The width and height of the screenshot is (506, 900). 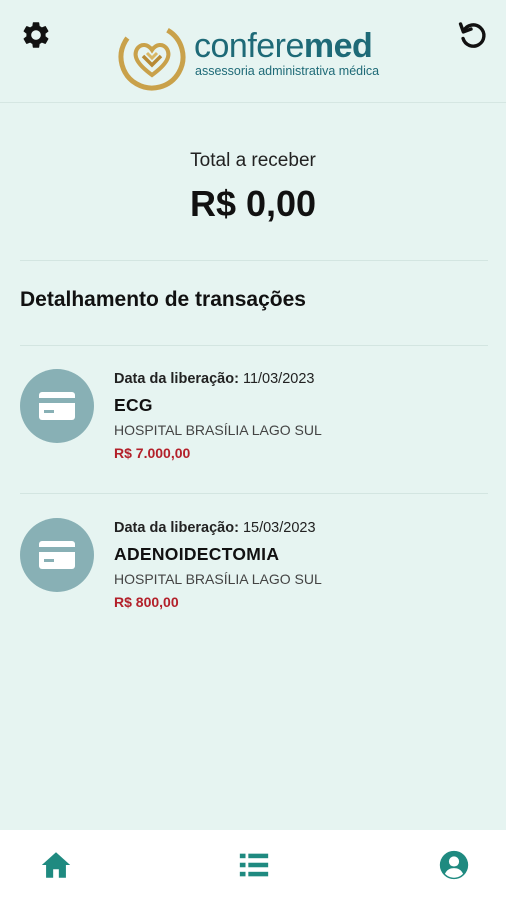 What do you see at coordinates (56, 865) in the screenshot?
I see `home-icon` at bounding box center [56, 865].